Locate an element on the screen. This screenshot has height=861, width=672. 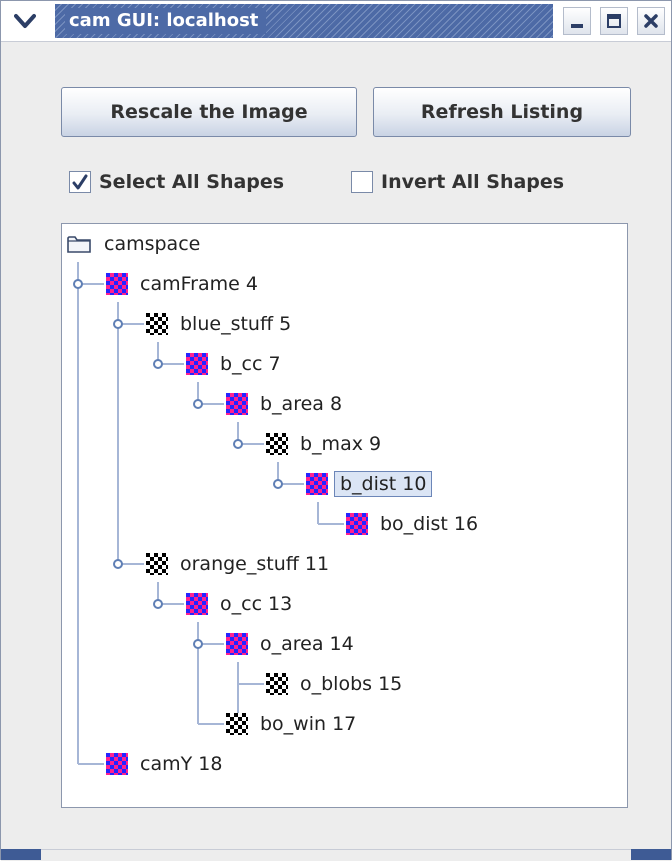
tree-root-node: camspace is located at coordinates (136, 244).